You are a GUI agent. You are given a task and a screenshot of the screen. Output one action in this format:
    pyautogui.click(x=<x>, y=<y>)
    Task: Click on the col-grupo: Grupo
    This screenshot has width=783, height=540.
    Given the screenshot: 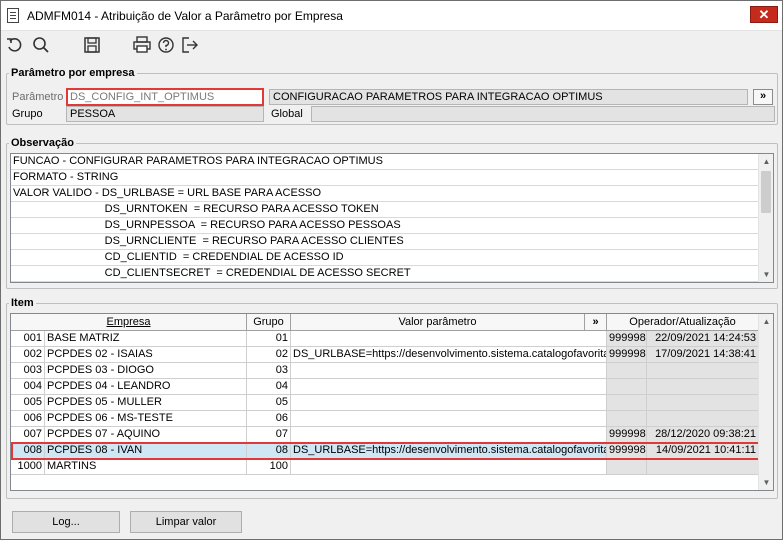 What is the action you would take?
    pyautogui.click(x=269, y=322)
    